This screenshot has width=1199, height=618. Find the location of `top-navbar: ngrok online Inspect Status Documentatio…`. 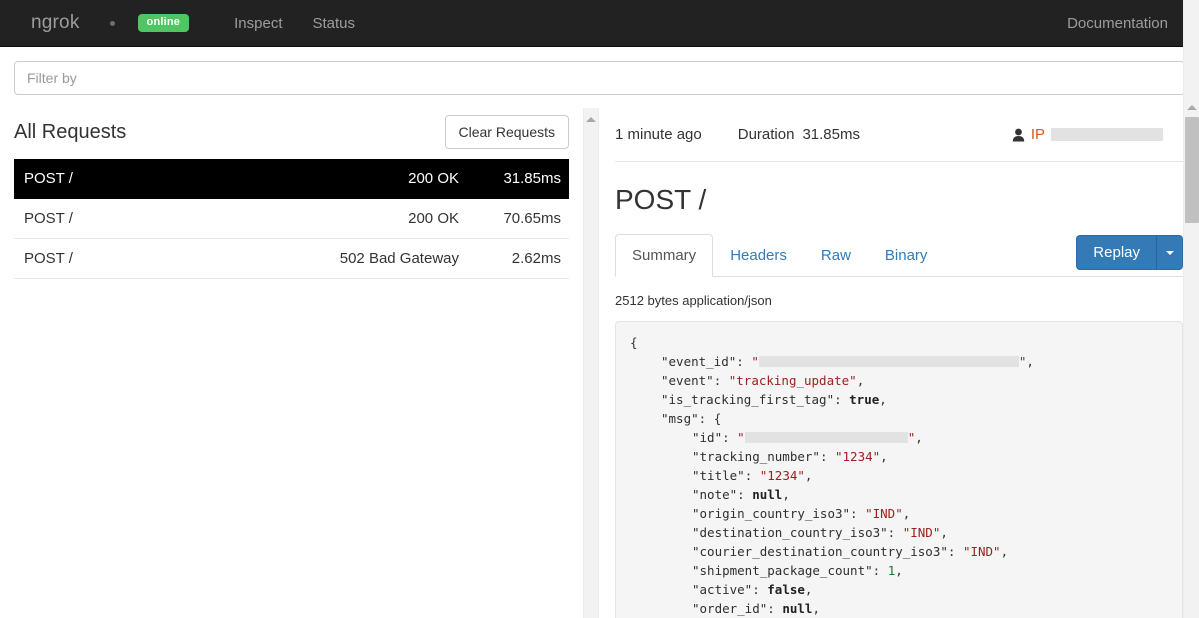

top-navbar: ngrok online Inspect Status Documentatio… is located at coordinates (599, 23).